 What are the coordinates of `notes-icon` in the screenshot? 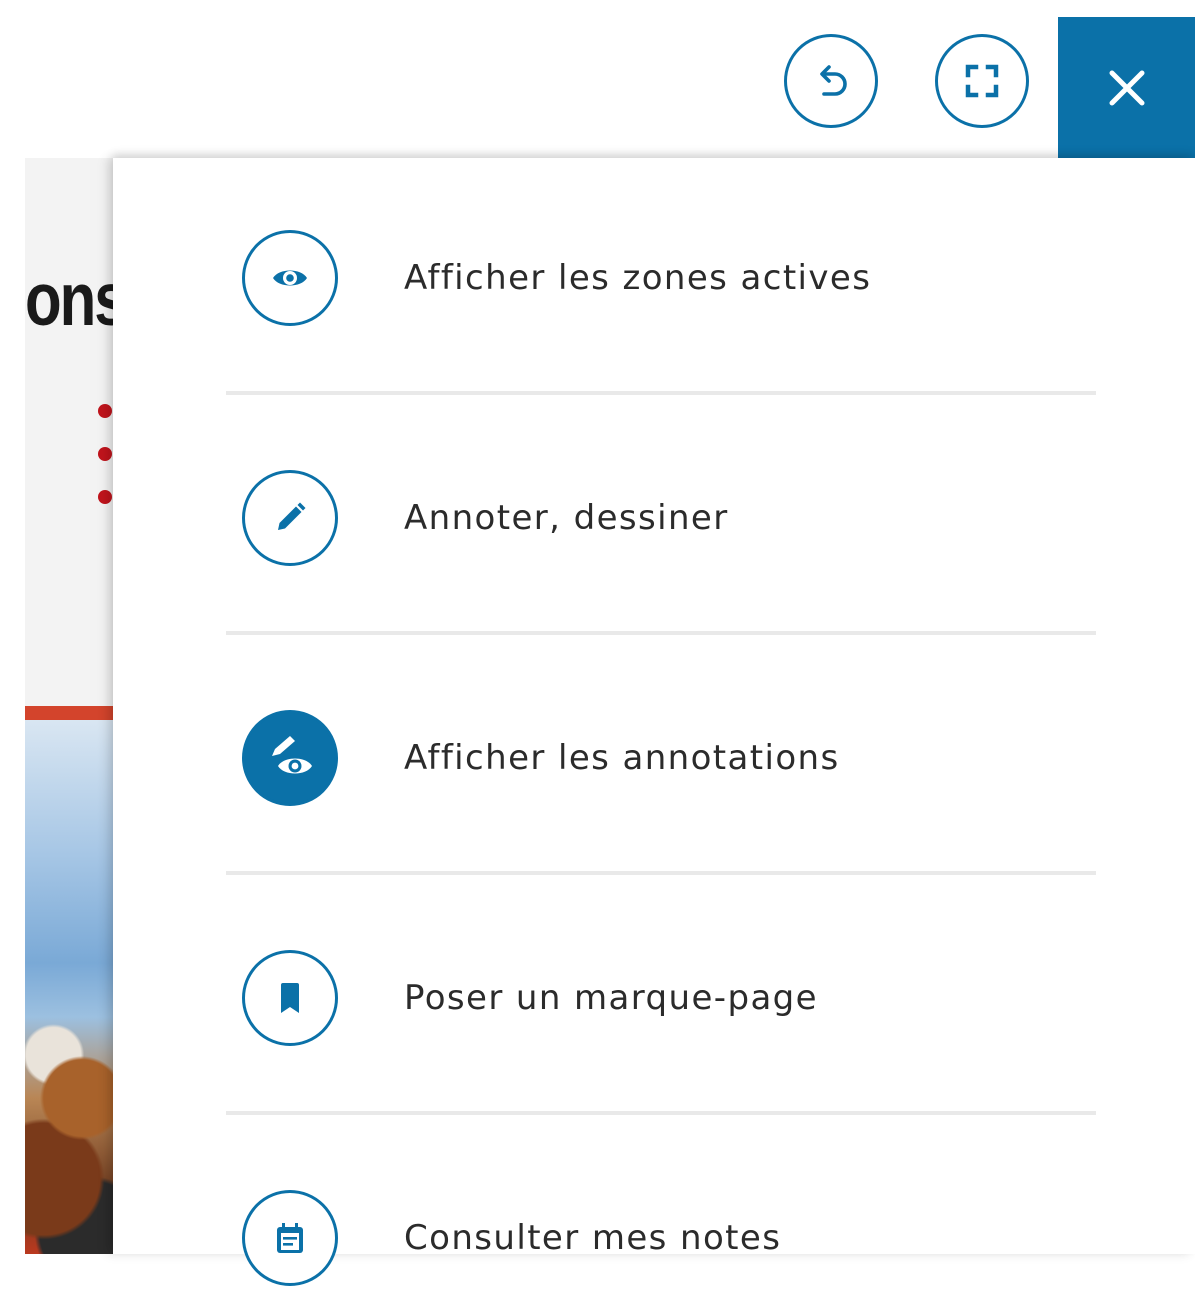 It's located at (290, 1238).